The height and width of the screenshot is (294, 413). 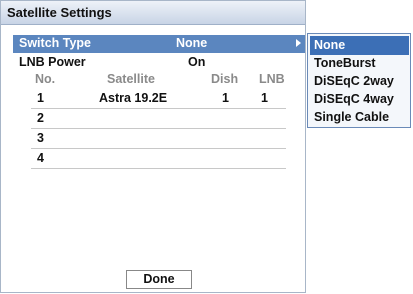 What do you see at coordinates (158, 159) in the screenshot?
I see `table-row: 4` at bounding box center [158, 159].